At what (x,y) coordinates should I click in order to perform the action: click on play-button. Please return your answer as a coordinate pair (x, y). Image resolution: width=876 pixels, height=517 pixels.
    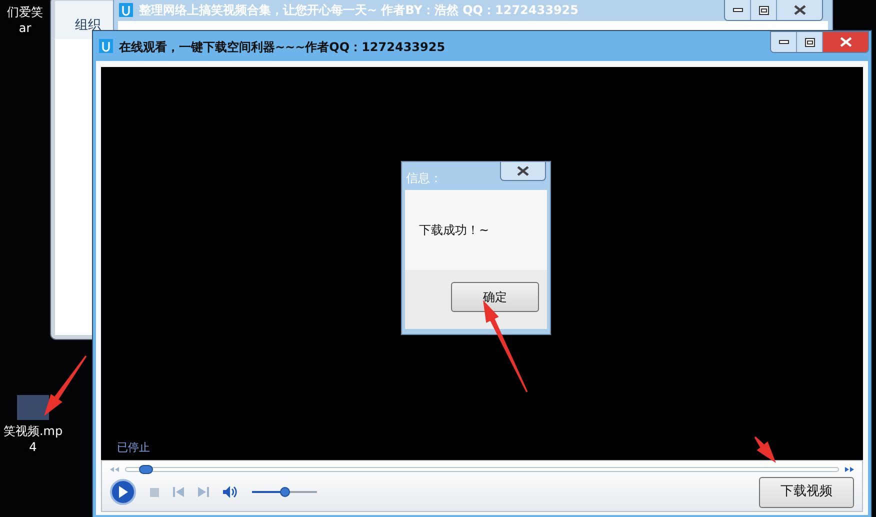
    Looking at the image, I should click on (123, 492).